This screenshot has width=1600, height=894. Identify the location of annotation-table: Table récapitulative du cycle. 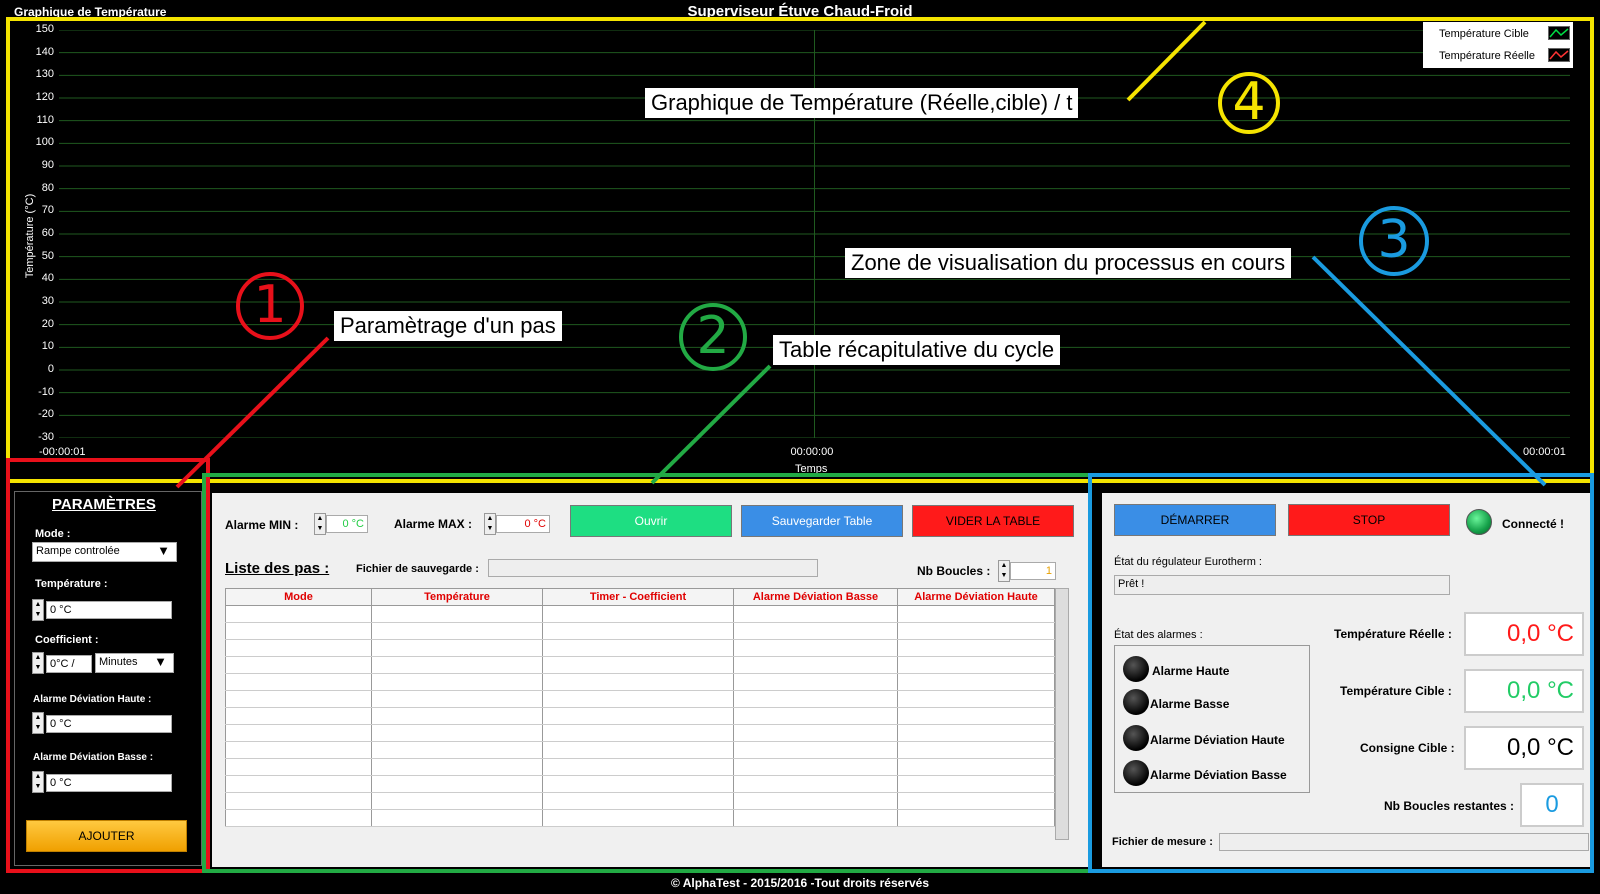
(917, 350).